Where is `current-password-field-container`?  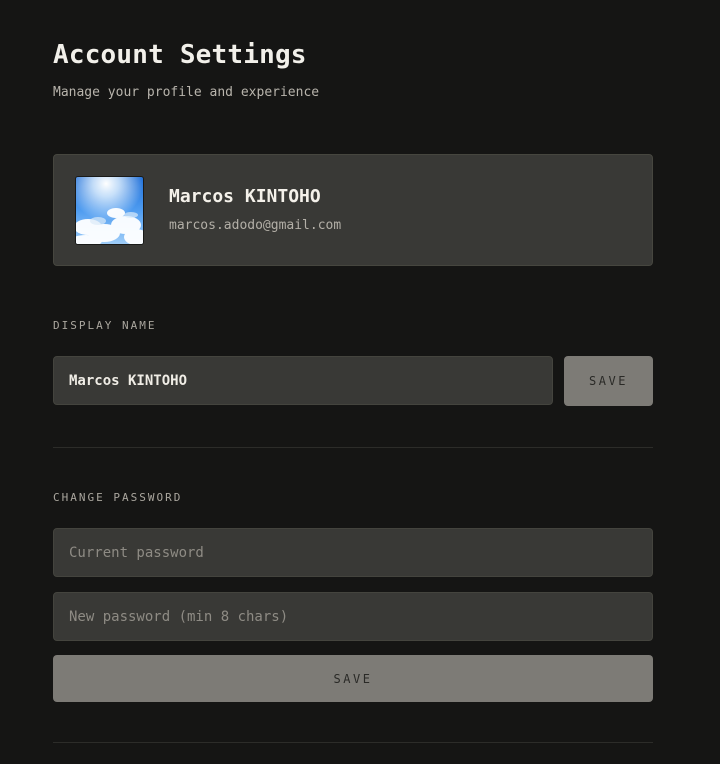
current-password-field-container is located at coordinates (353, 552).